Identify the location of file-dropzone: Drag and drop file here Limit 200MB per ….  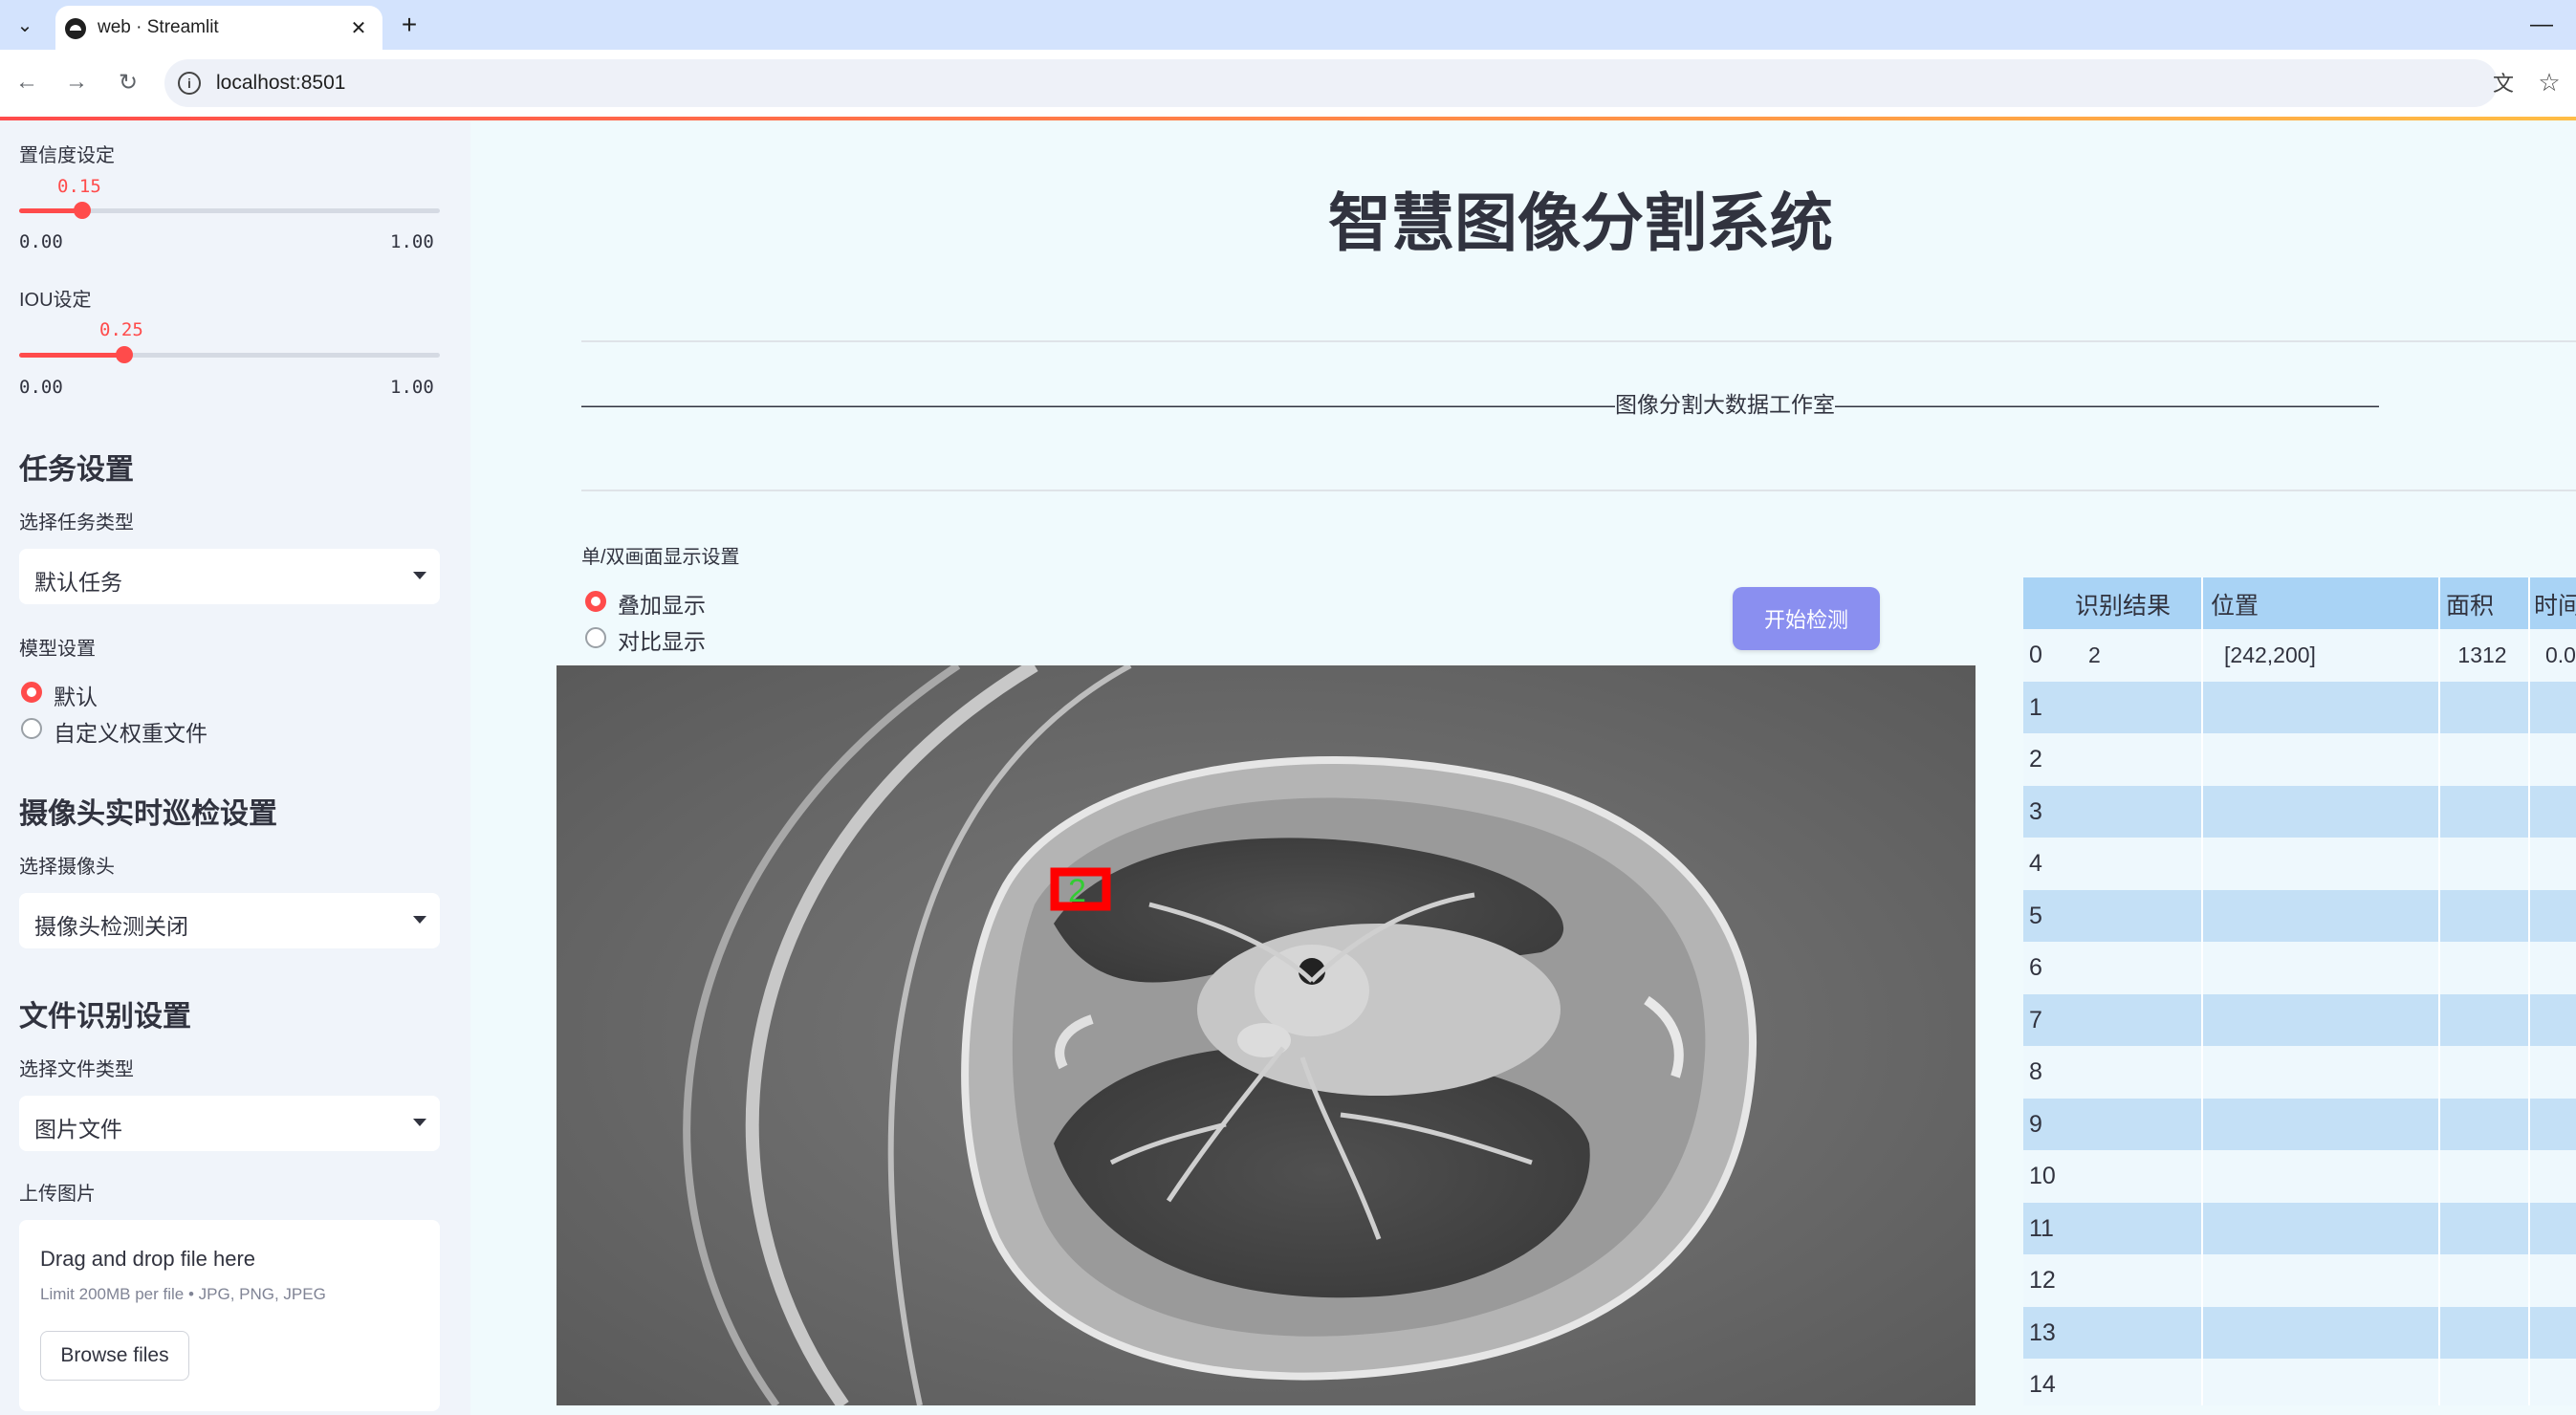
(229, 1316).